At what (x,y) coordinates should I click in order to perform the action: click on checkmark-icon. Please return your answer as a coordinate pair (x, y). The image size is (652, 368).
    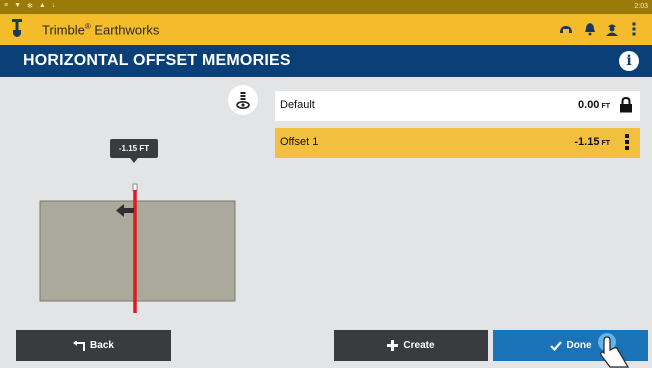
    Looking at the image, I should click on (555, 345).